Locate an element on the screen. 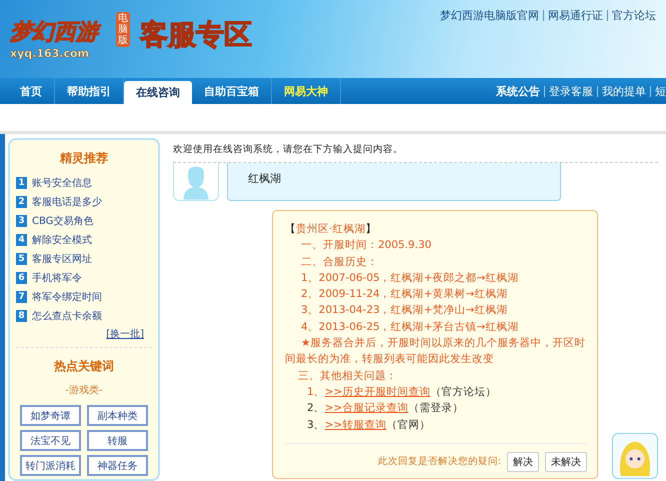 The height and width of the screenshot is (481, 666). reply-line: 一、开服时间：2005.9.30 is located at coordinates (366, 246).